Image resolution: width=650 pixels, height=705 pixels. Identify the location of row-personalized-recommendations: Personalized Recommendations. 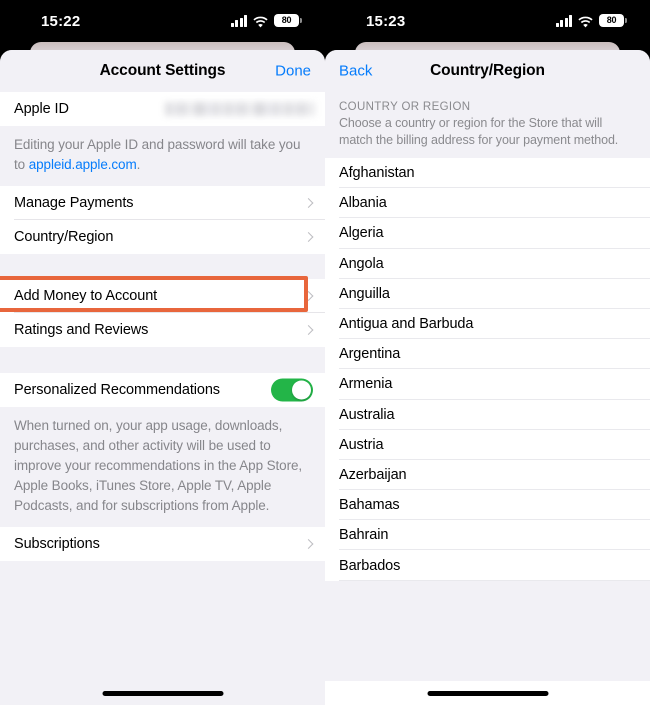
(162, 390).